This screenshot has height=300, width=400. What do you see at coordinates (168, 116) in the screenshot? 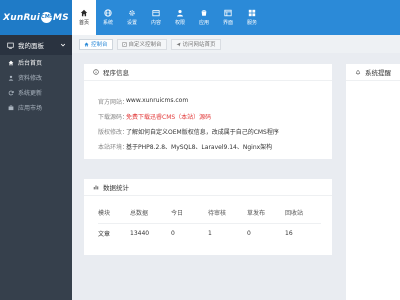
I see `download-source-link: 免费下载迅睿CMS（本站）源码` at bounding box center [168, 116].